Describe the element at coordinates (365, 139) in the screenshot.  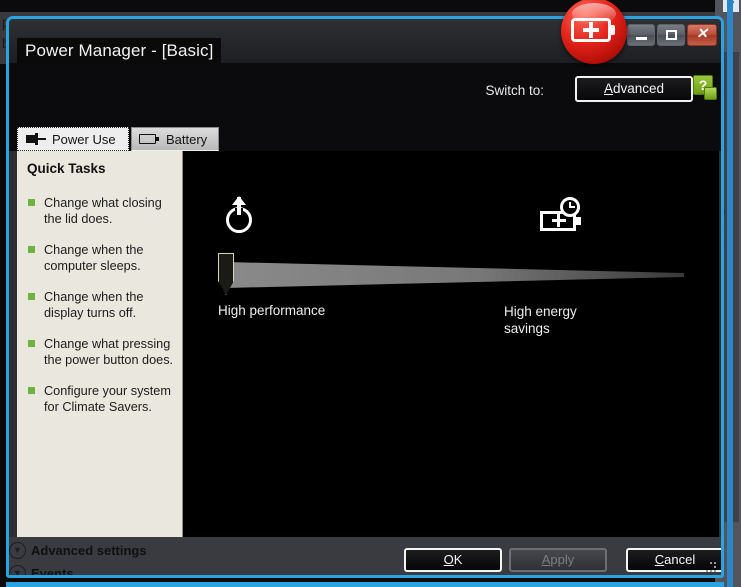
I see `tab-bar: Power Use Battery` at that location.